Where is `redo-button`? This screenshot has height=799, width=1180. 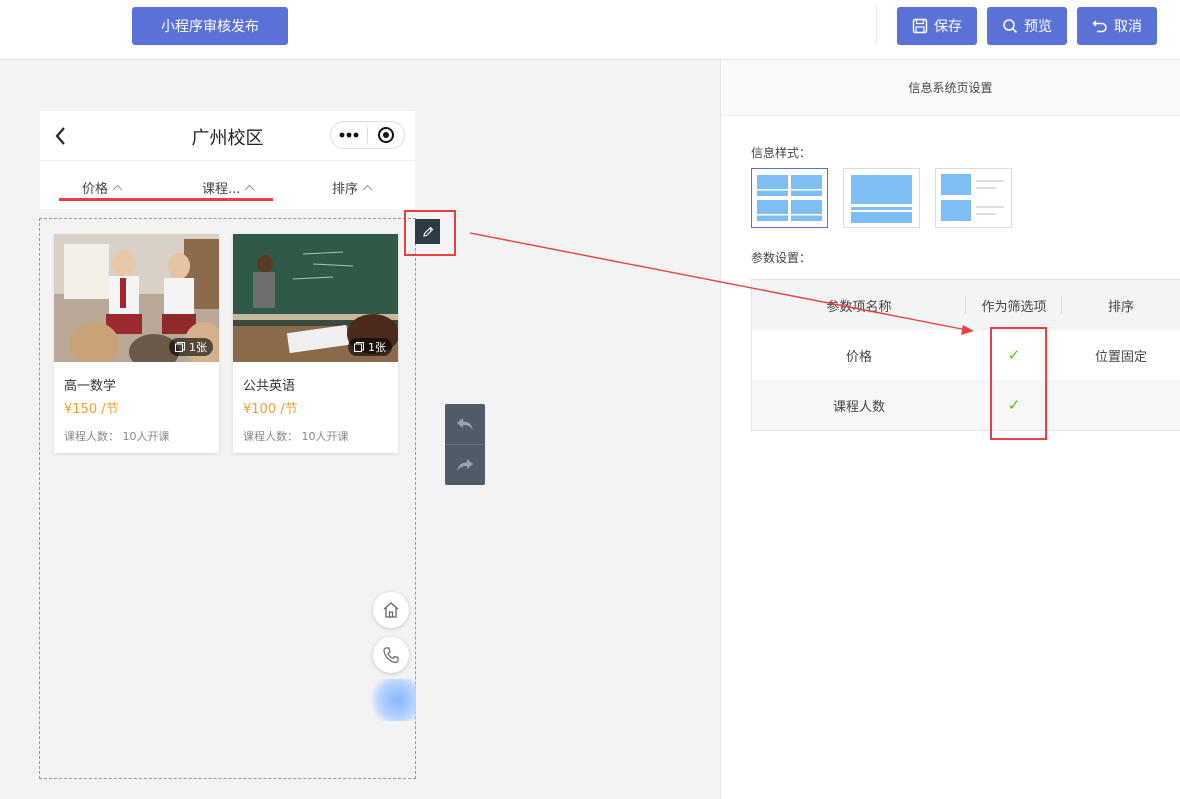
redo-button is located at coordinates (465, 465).